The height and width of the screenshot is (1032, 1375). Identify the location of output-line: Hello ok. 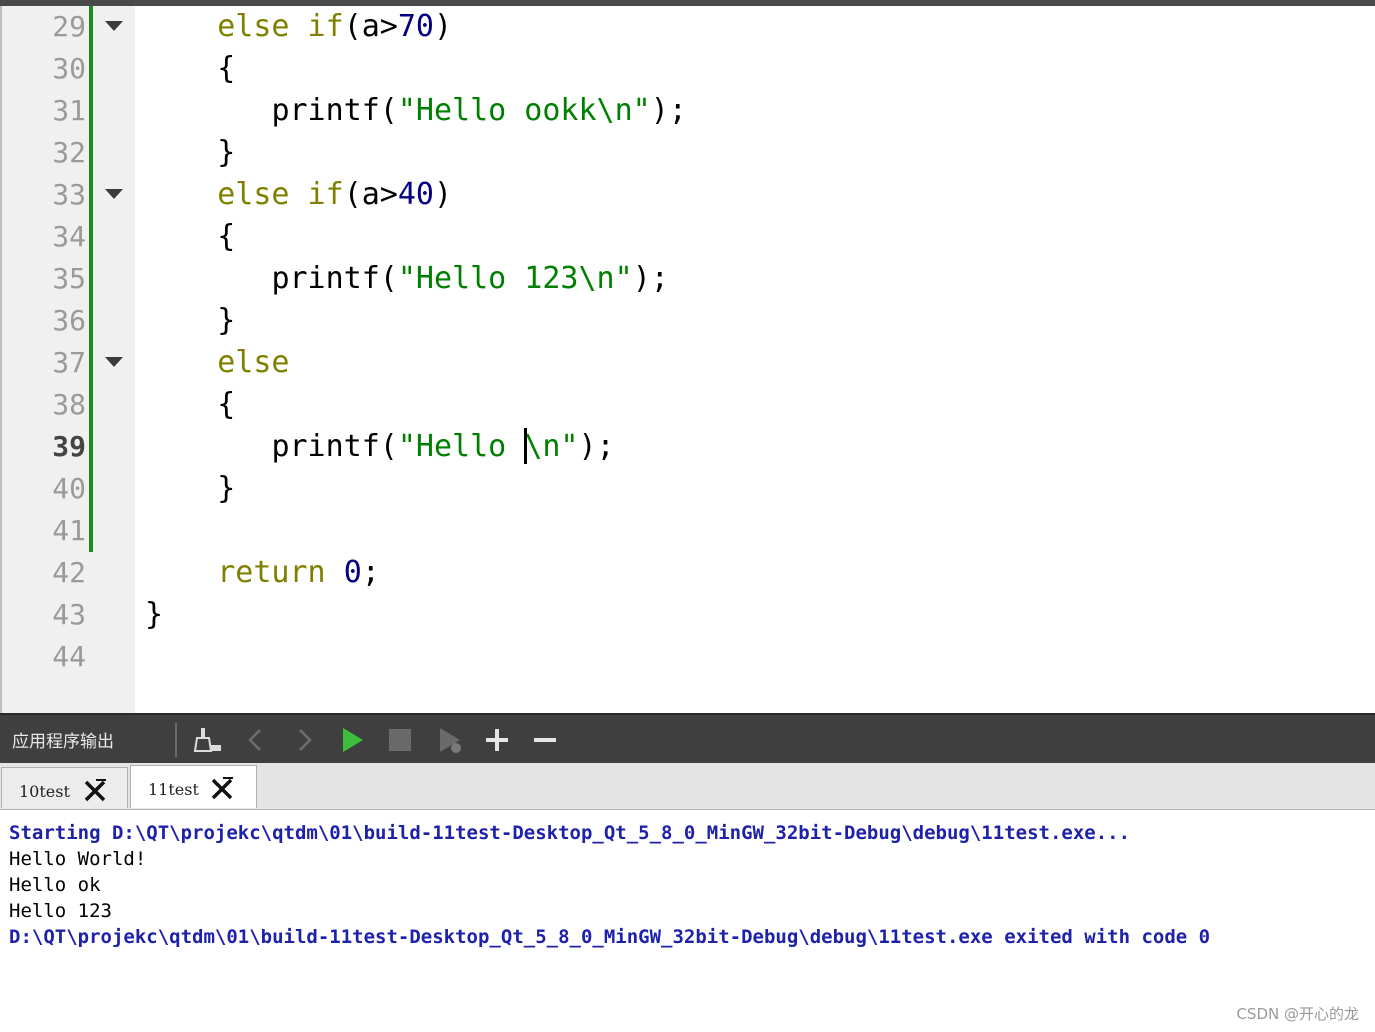
(55, 885).